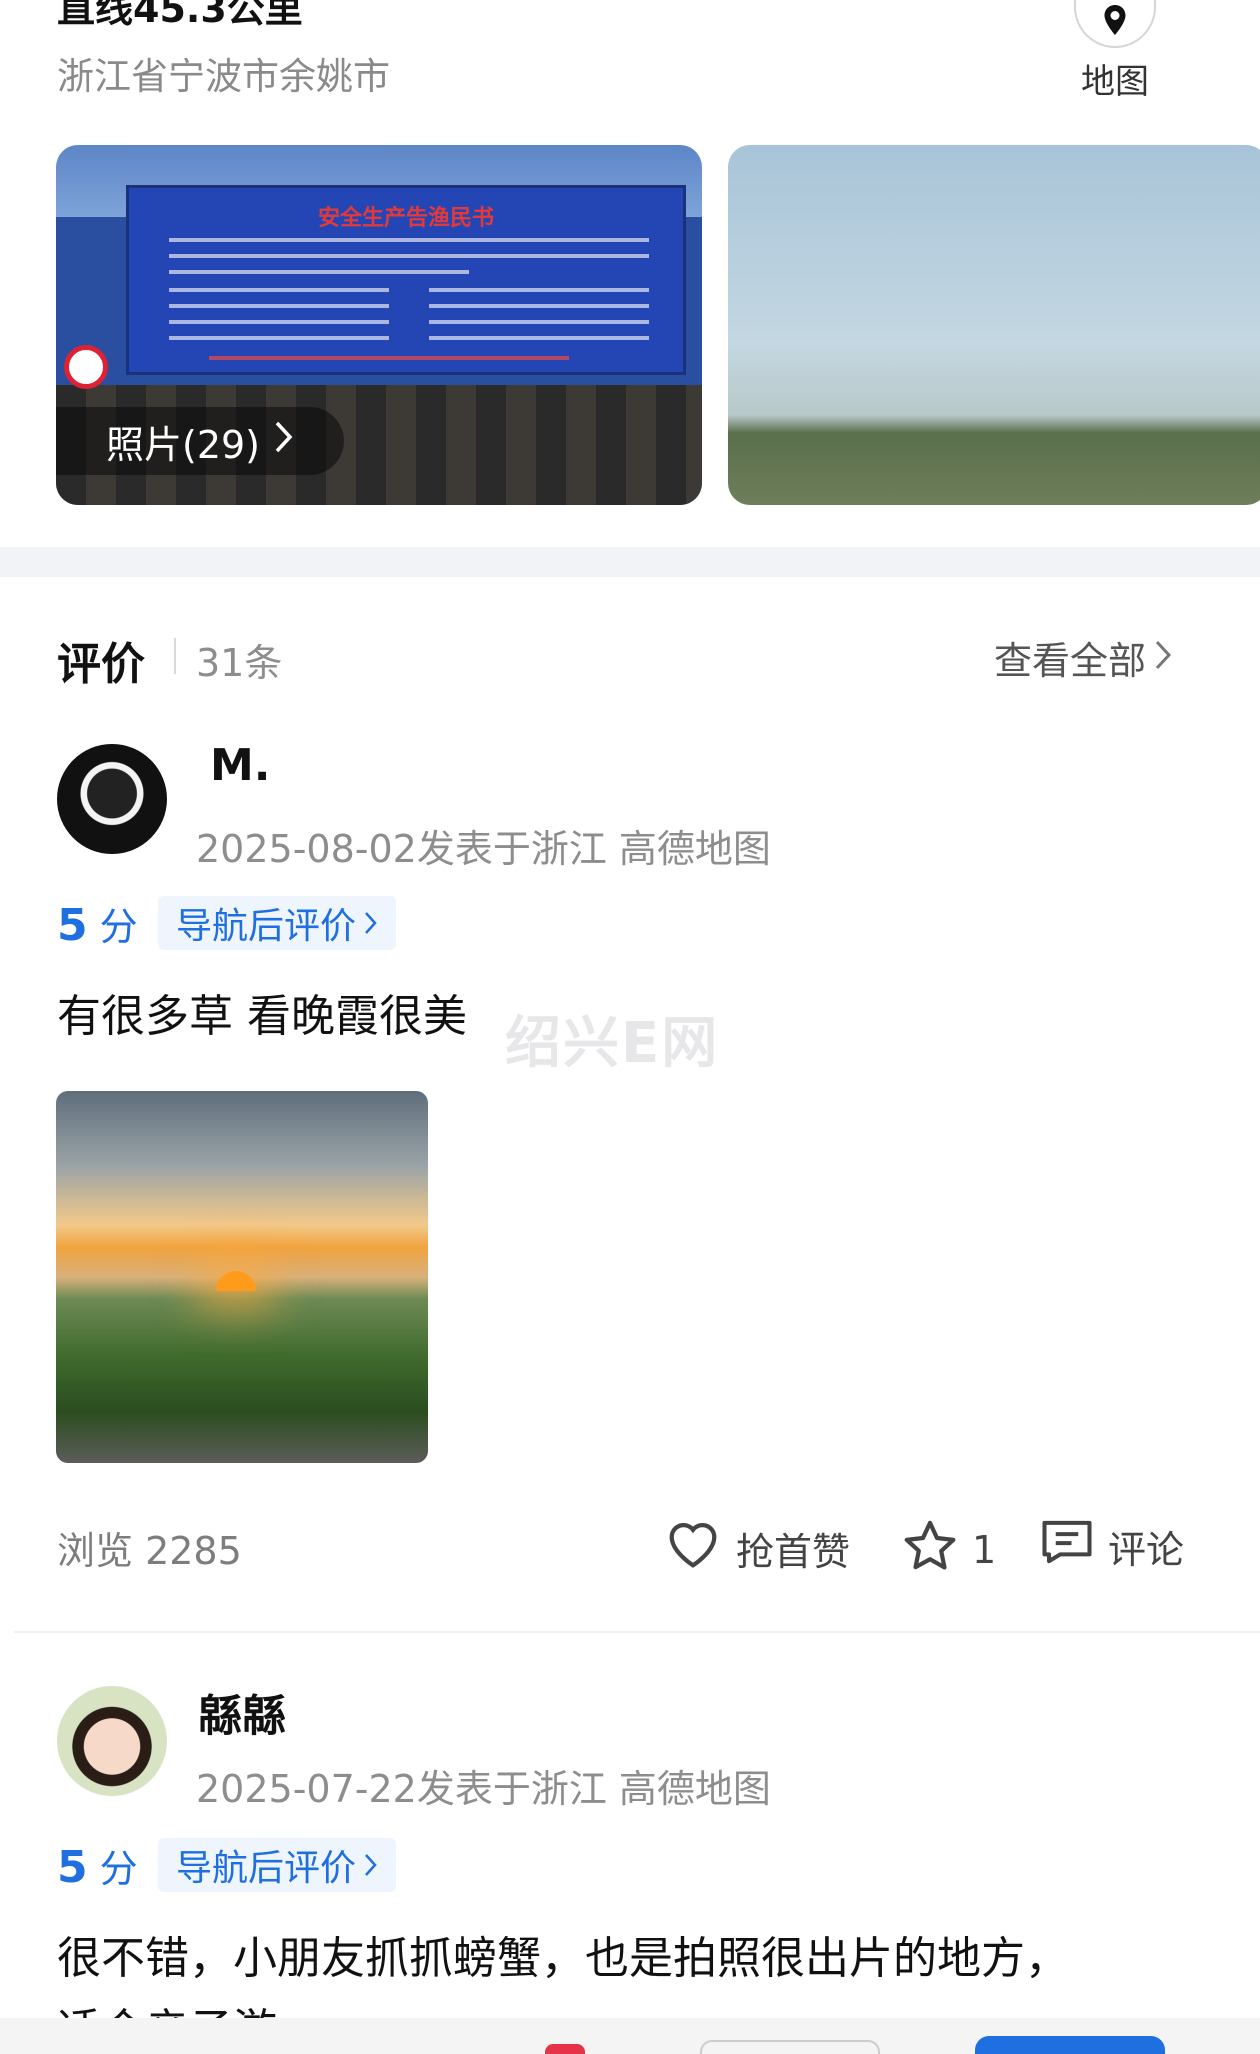  I want to click on favorite-button: 1, so click(949, 1549).